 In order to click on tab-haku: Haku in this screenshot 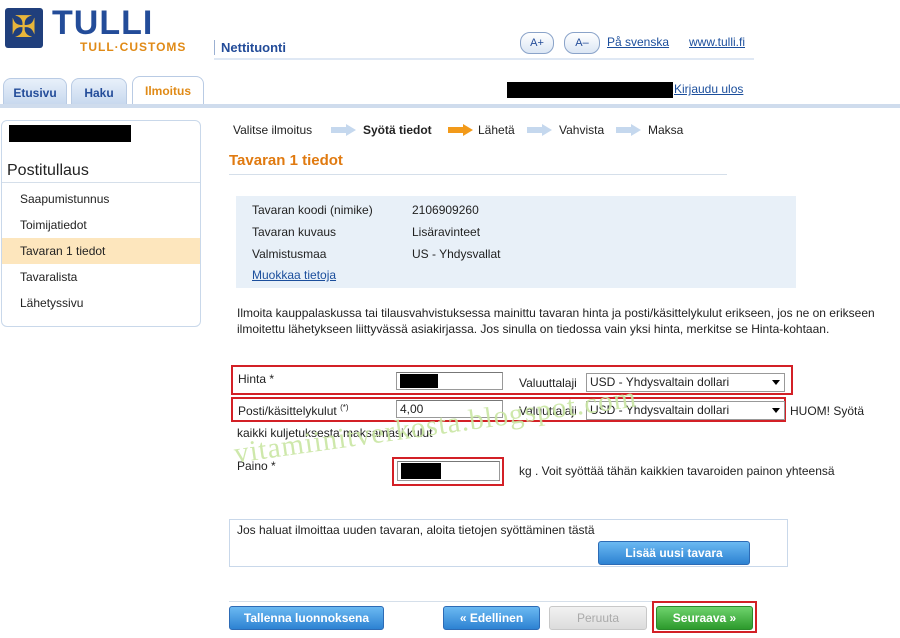, I will do `click(99, 91)`.